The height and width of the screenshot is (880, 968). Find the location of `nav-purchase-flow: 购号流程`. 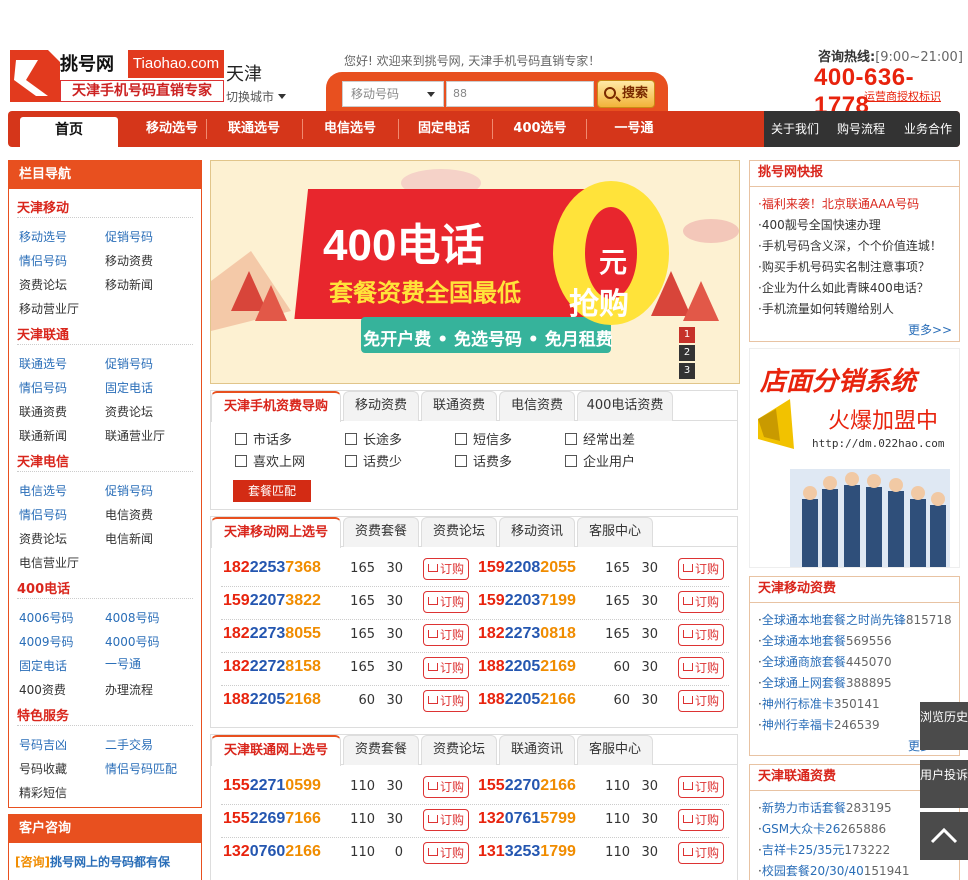

nav-purchase-flow: 购号流程 is located at coordinates (861, 129).